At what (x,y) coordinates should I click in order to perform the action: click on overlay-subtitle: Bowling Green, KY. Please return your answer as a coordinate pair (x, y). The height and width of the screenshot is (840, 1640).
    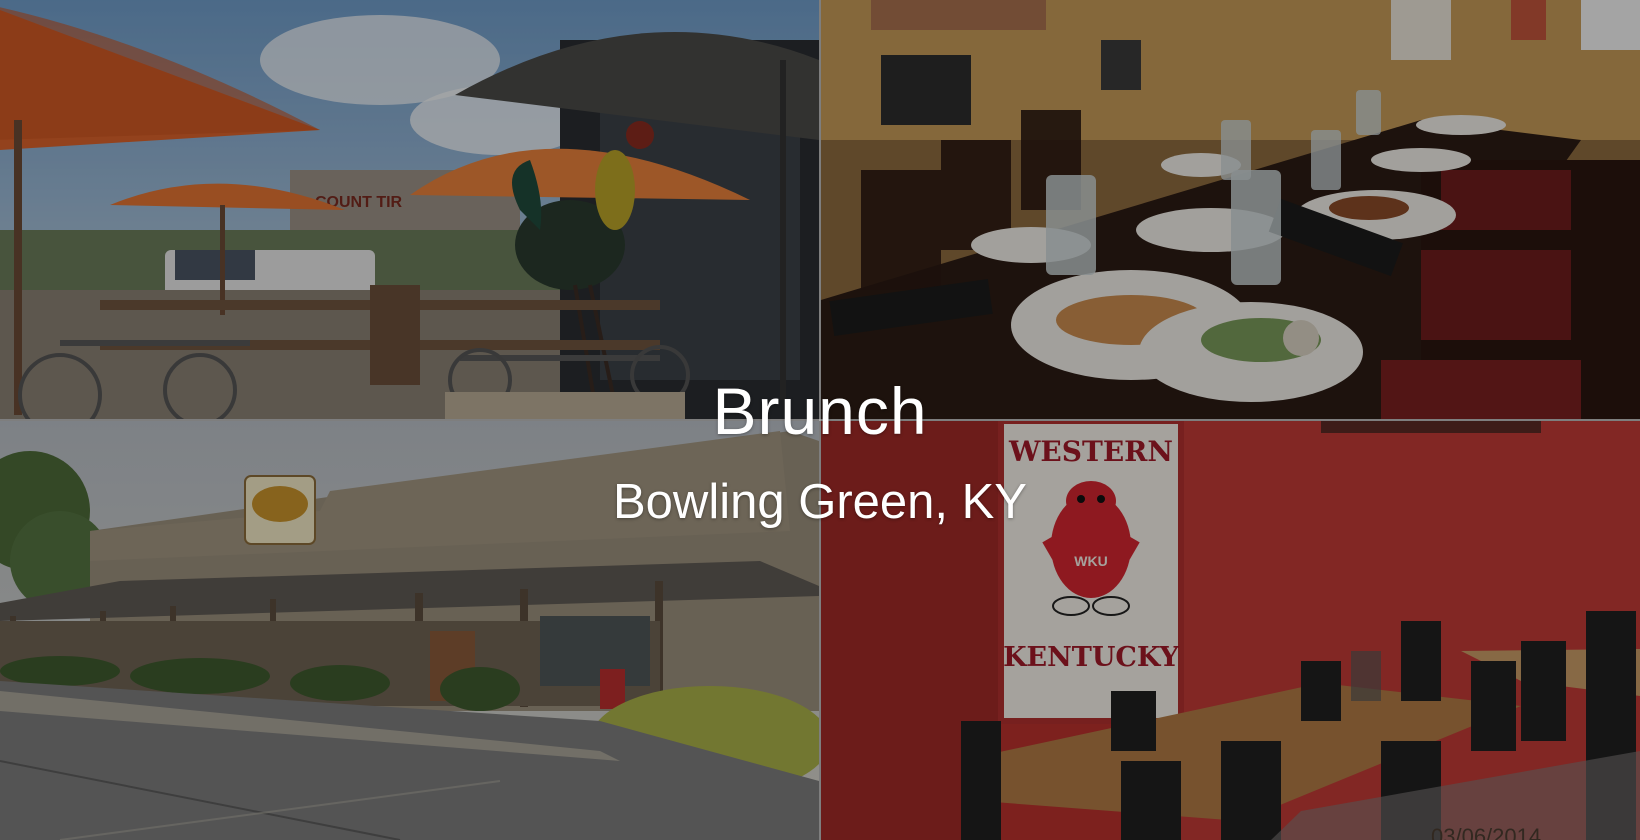
    Looking at the image, I should click on (820, 502).